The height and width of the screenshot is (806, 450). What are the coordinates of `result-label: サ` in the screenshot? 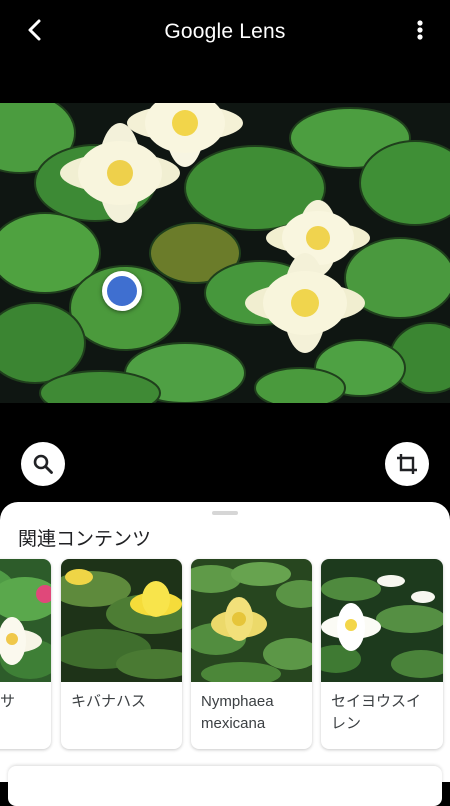 It's located at (8, 701).